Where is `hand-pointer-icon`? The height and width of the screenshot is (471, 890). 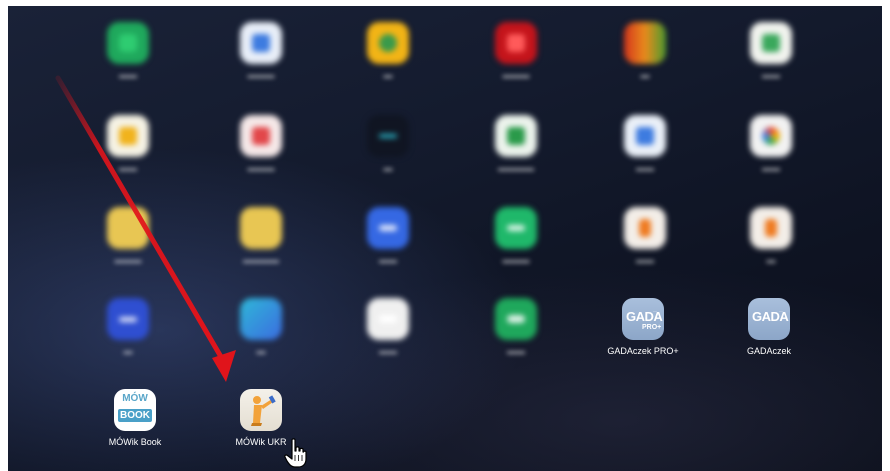
hand-pointer-icon is located at coordinates (295, 453).